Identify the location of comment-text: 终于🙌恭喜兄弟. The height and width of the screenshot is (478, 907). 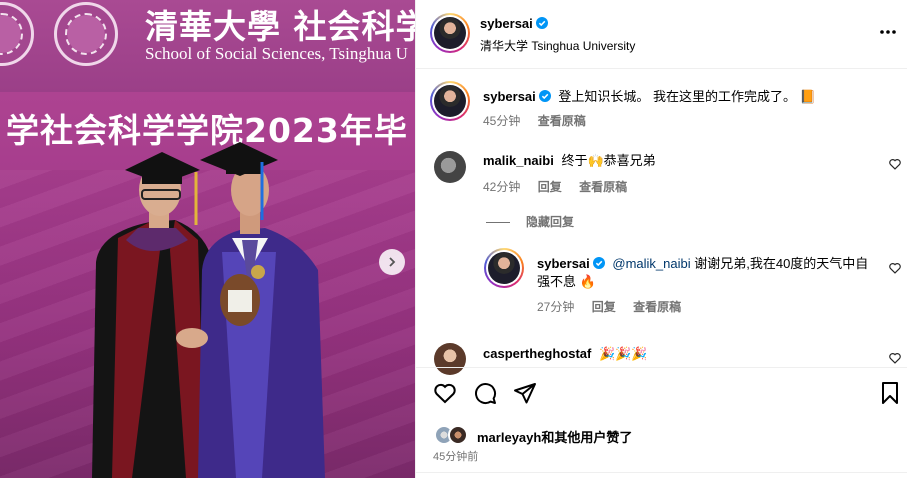
(608, 160).